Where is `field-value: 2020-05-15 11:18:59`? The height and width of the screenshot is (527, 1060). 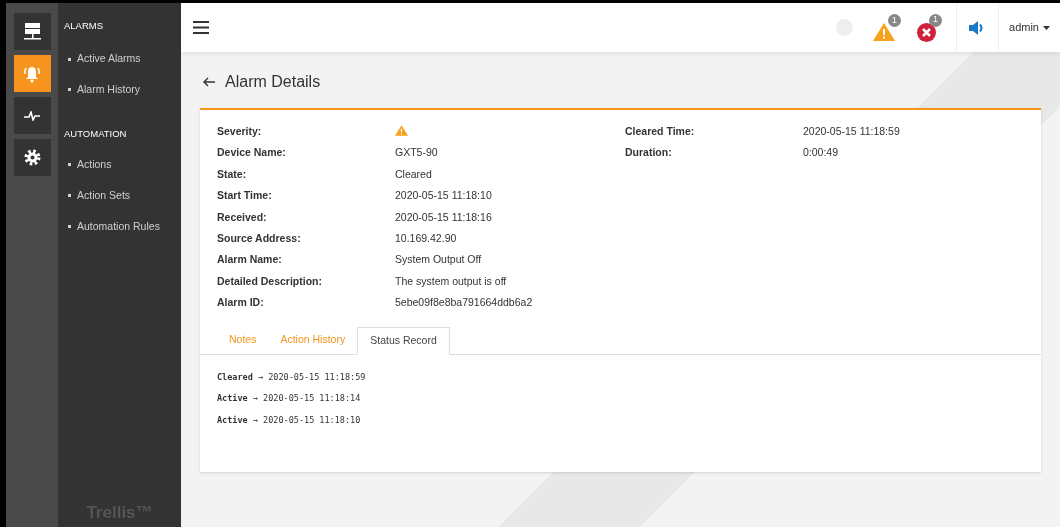
field-value: 2020-05-15 11:18:59 is located at coordinates (851, 131).